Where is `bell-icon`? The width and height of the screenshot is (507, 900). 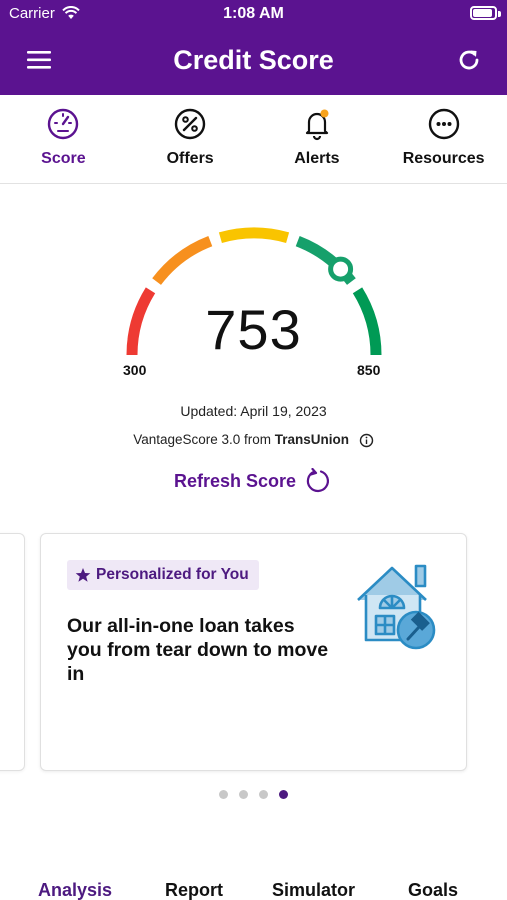
bell-icon is located at coordinates (317, 125).